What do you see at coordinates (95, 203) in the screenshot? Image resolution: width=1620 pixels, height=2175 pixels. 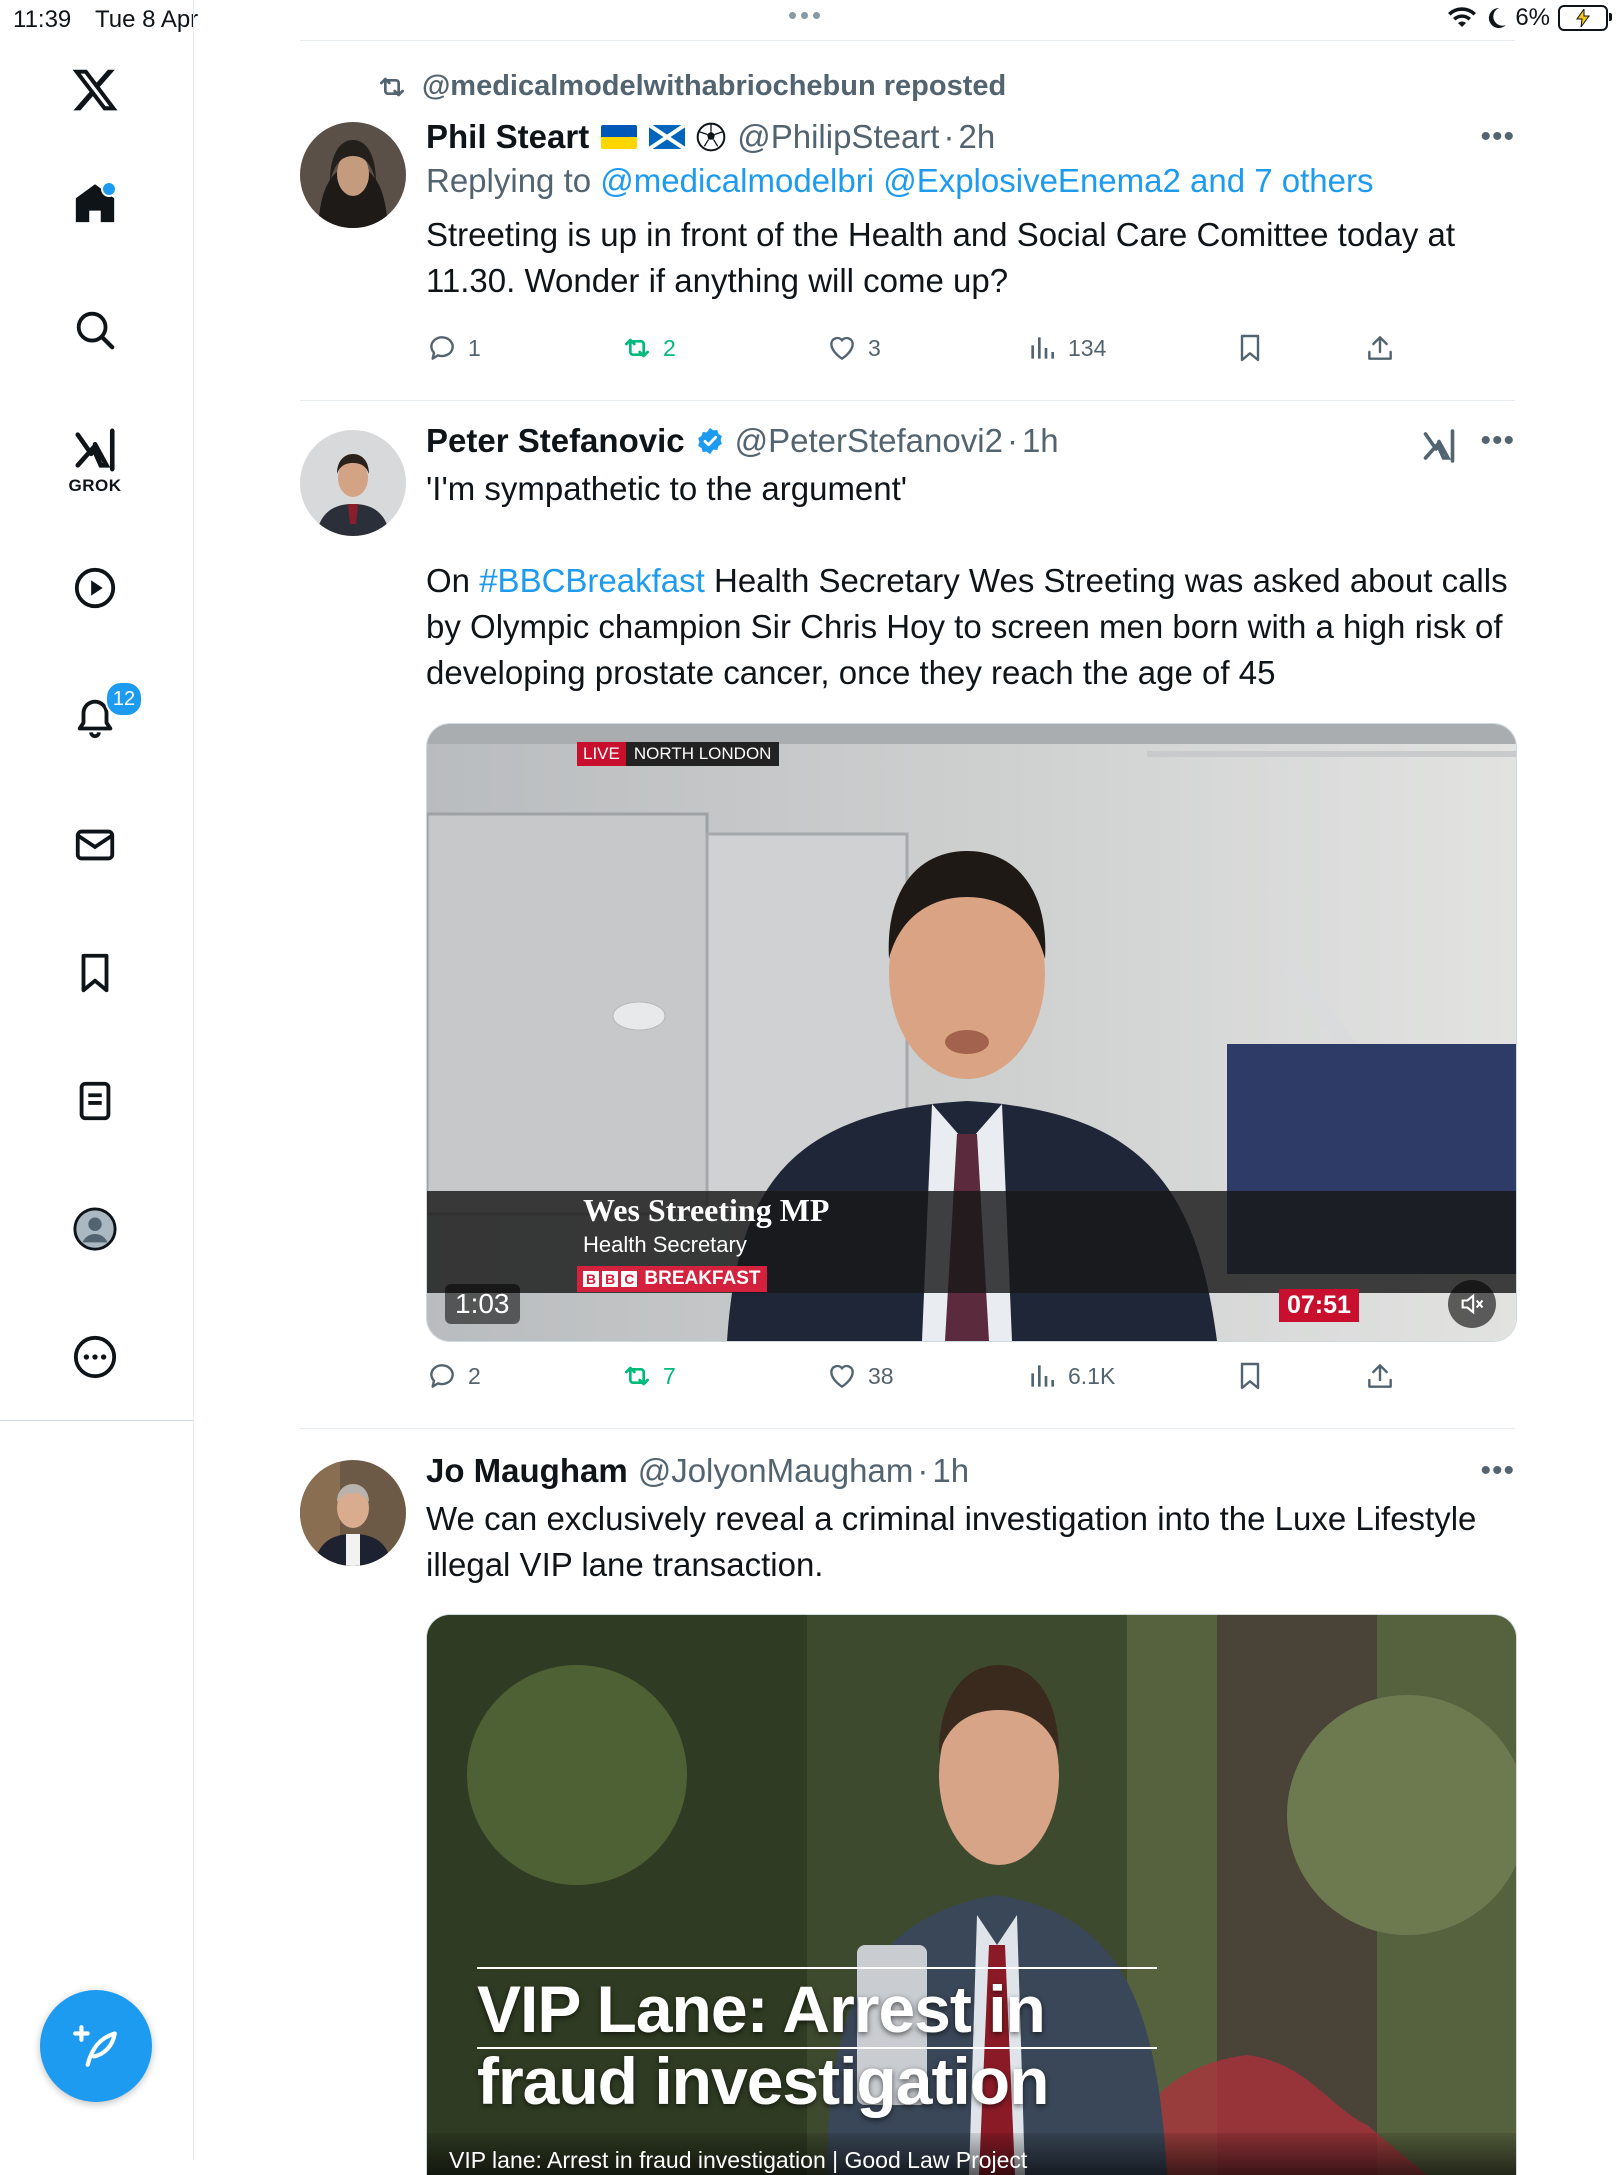 I see `nav-home` at bounding box center [95, 203].